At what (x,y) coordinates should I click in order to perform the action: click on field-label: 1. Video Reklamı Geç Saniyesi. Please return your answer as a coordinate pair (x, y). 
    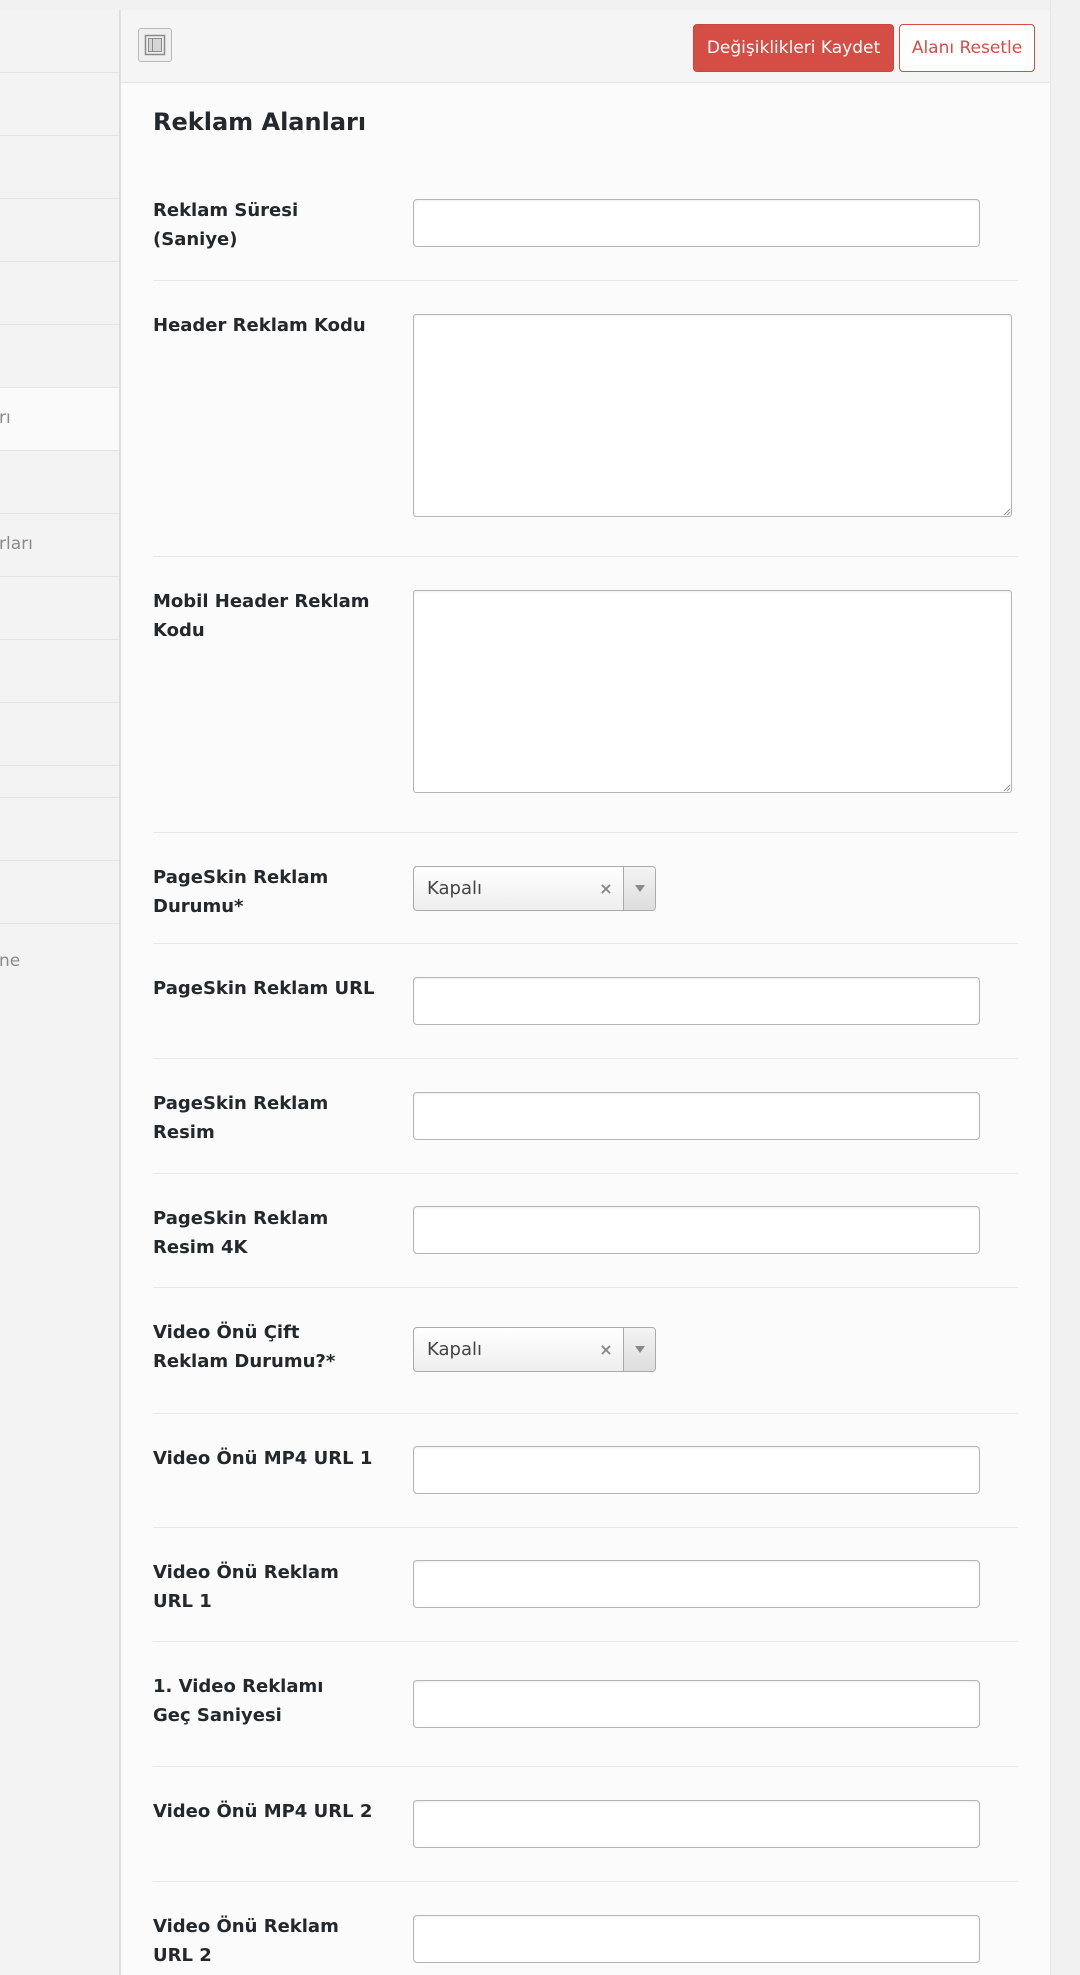
    Looking at the image, I should click on (238, 1701).